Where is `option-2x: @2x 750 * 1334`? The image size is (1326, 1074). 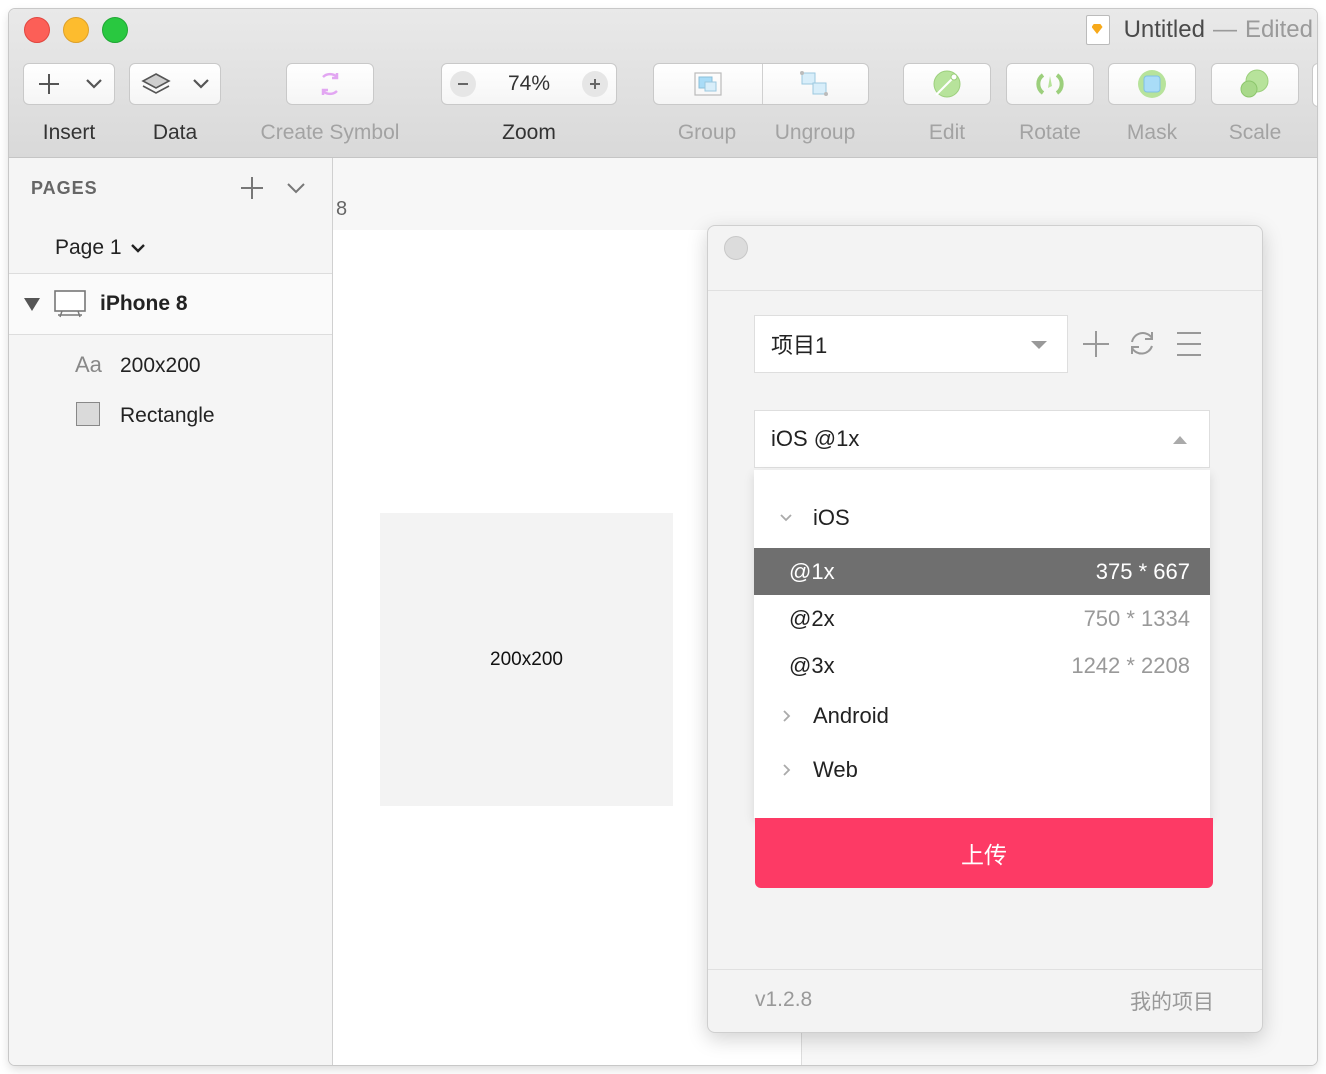 option-2x: @2x 750 * 1334 is located at coordinates (982, 618).